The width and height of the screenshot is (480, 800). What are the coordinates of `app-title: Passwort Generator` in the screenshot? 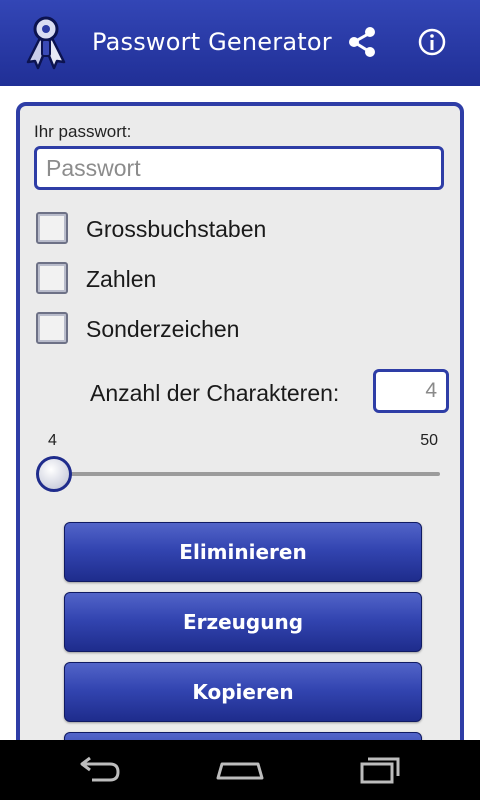 It's located at (212, 42).